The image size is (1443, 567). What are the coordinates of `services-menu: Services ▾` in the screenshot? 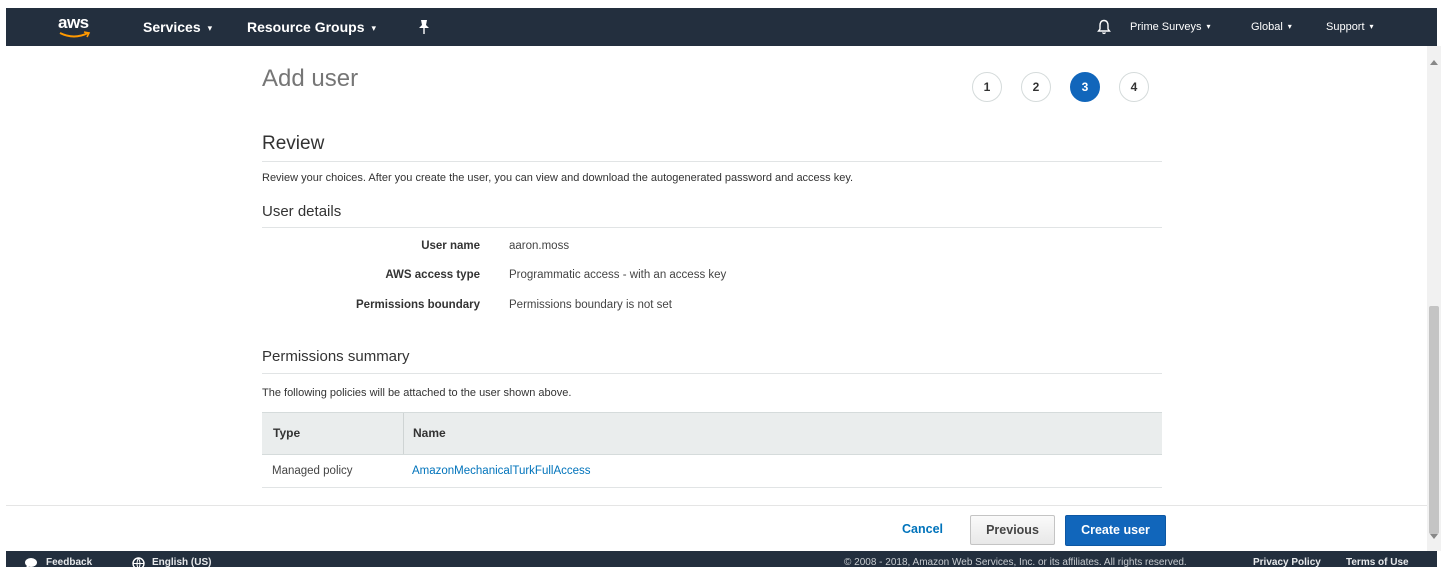 It's located at (177, 27).